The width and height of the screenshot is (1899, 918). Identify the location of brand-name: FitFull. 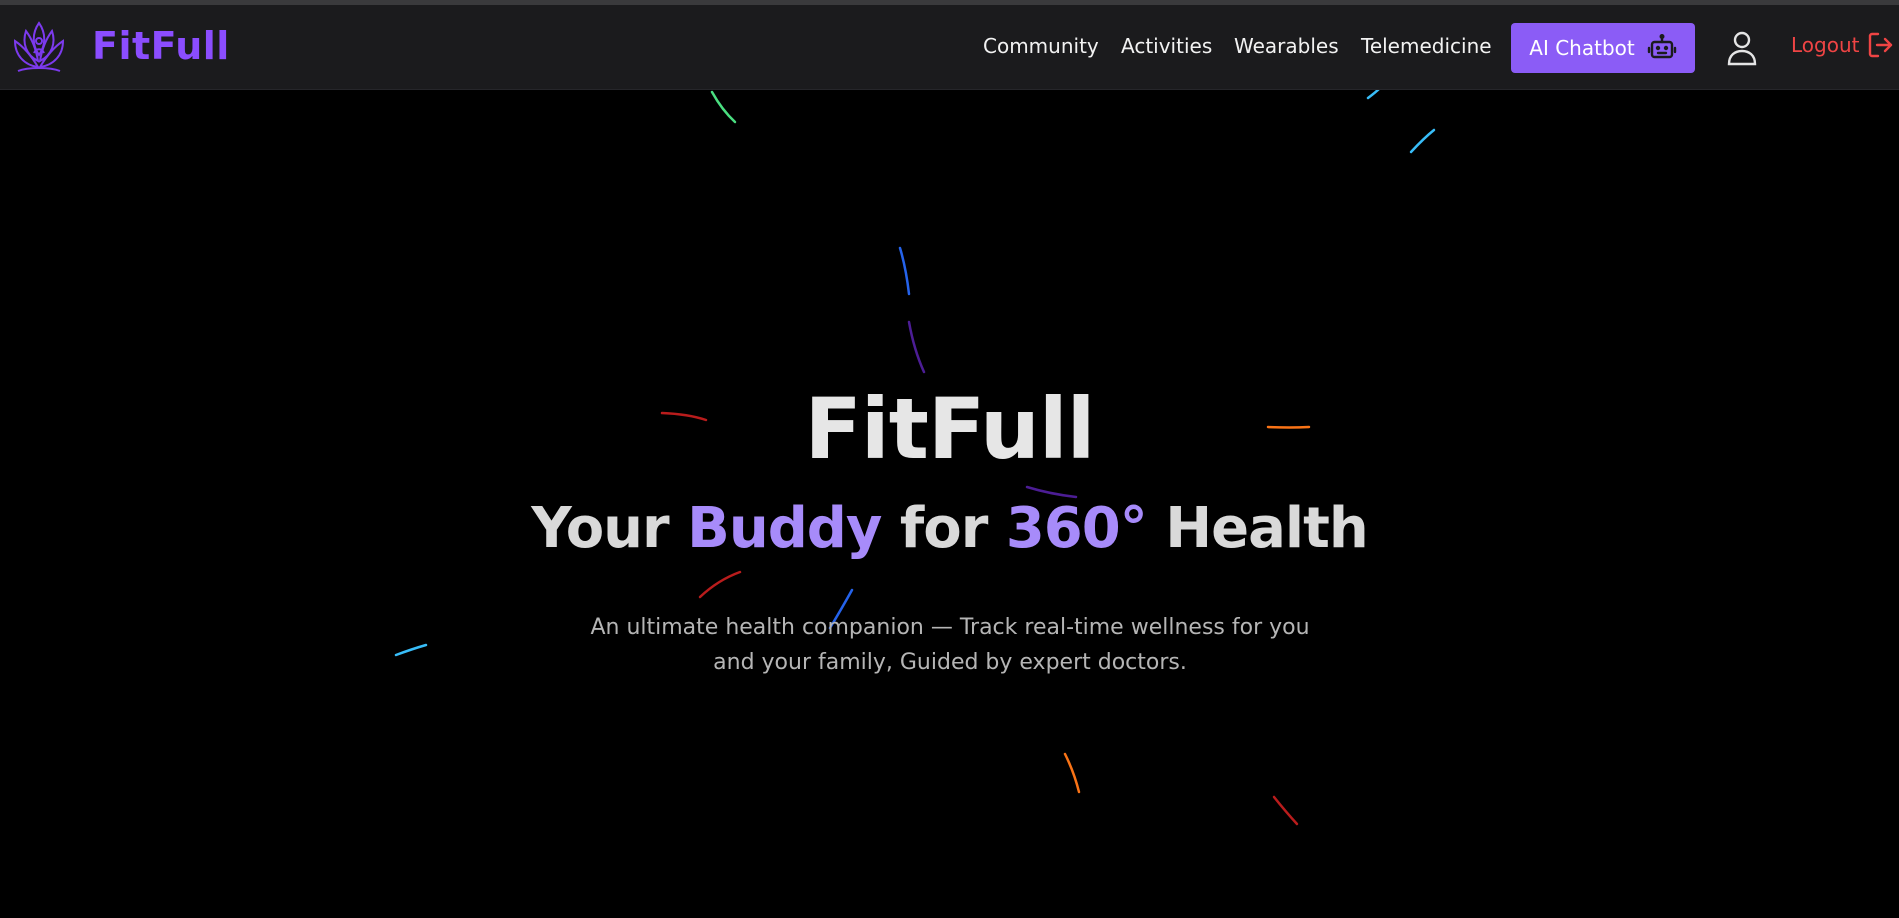
(161, 46).